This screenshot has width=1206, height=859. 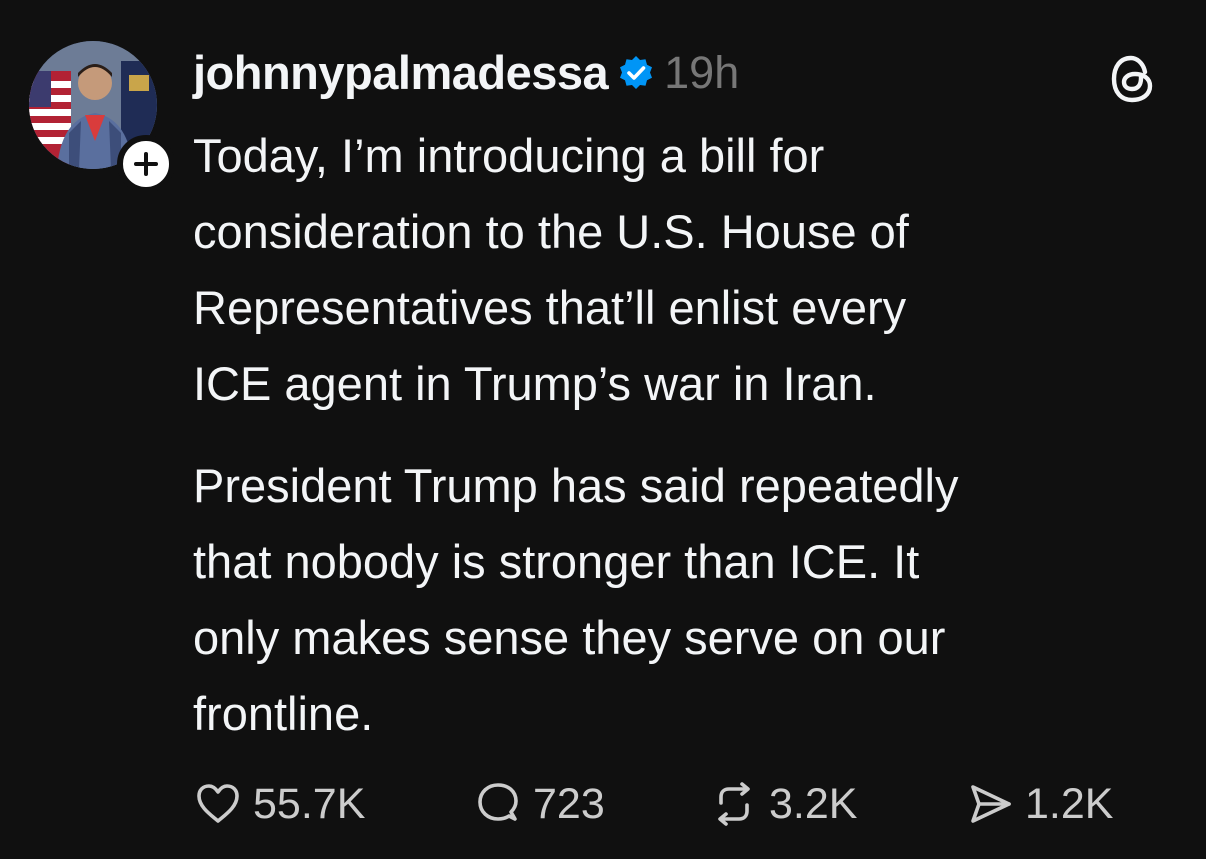 I want to click on repost-count: 3.2K, so click(x=813, y=804).